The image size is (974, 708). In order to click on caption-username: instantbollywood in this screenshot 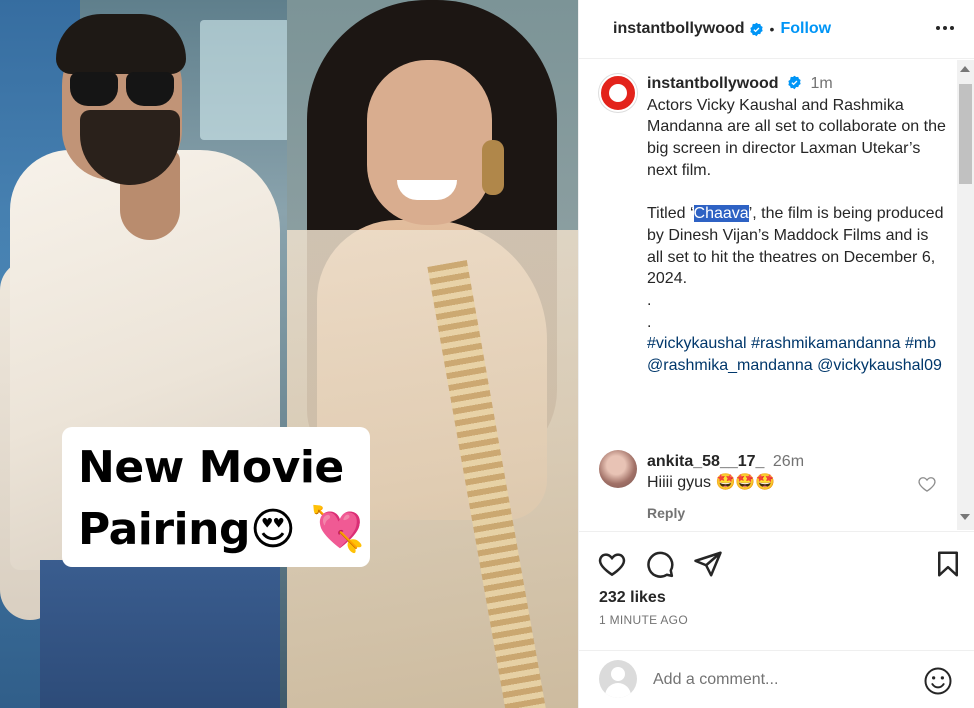, I will do `click(713, 83)`.